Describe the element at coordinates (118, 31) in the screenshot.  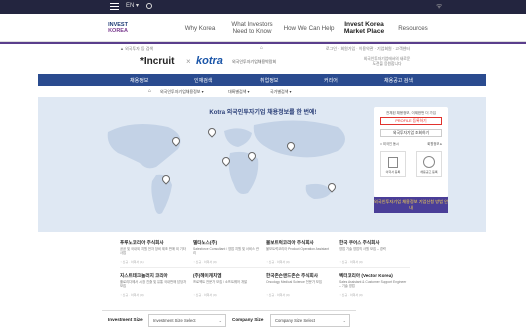
I see `logo-text-line2: KOREA` at that location.